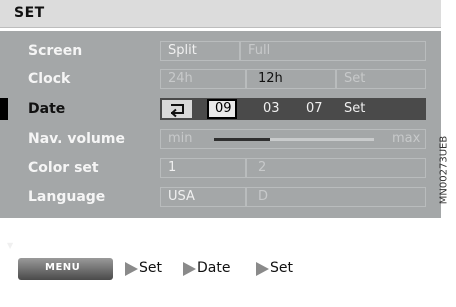  I want to click on row-language: Language USA D, so click(220, 197).